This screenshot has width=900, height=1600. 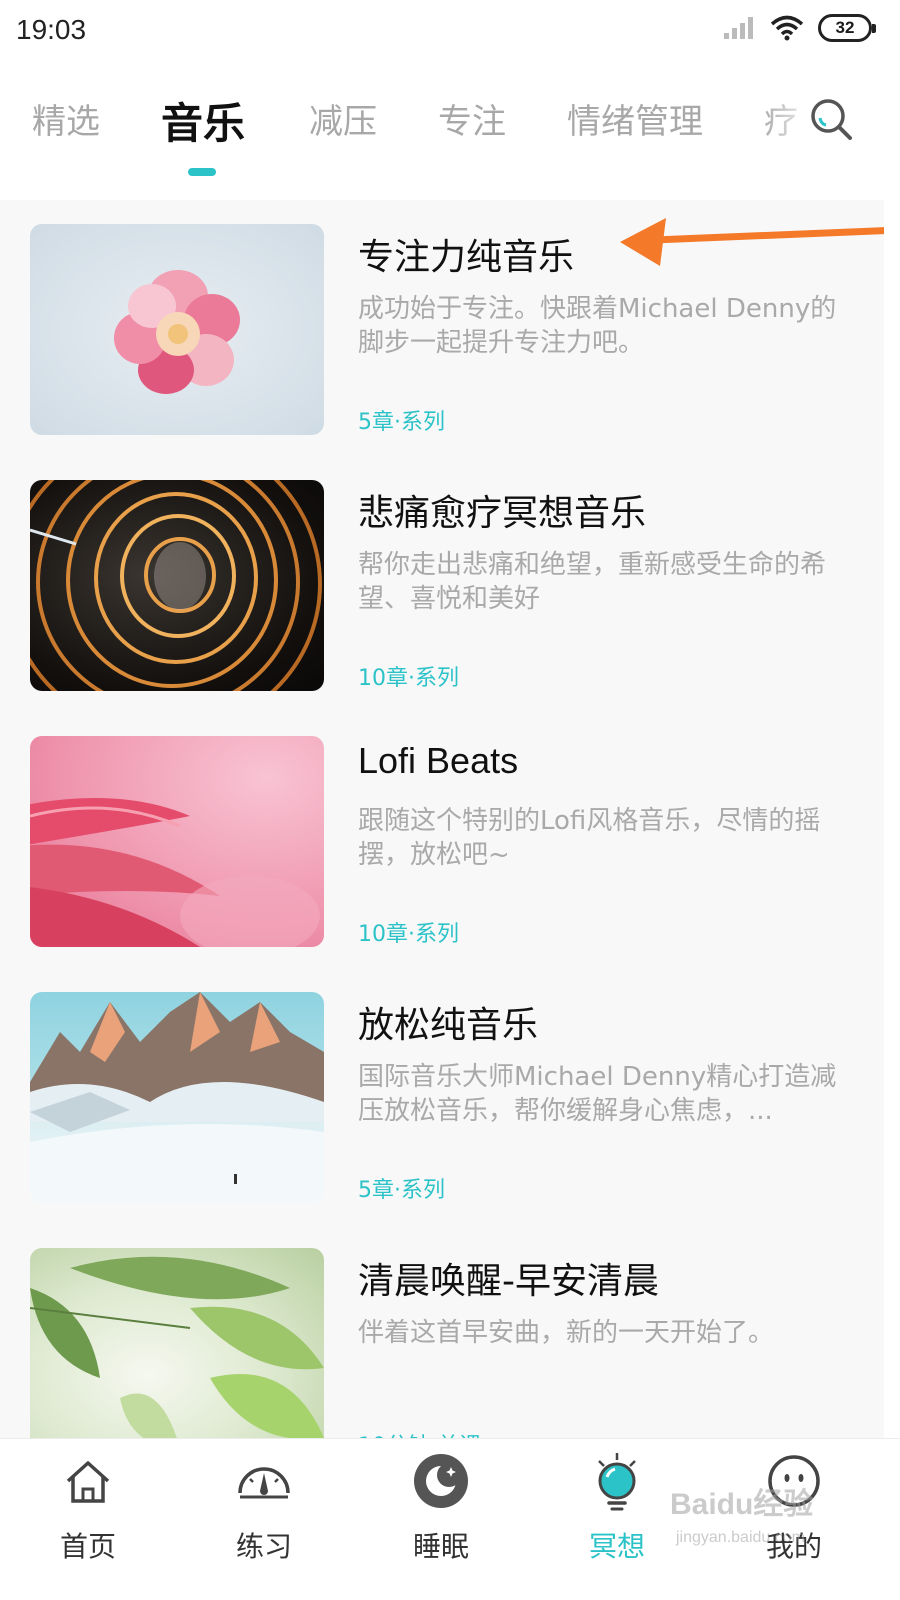 I want to click on list-item: 清晨唤醒-早安清晨 伴着这首早安曲，新的一天开始了。 10分钟·单课, so click(x=442, y=1331).